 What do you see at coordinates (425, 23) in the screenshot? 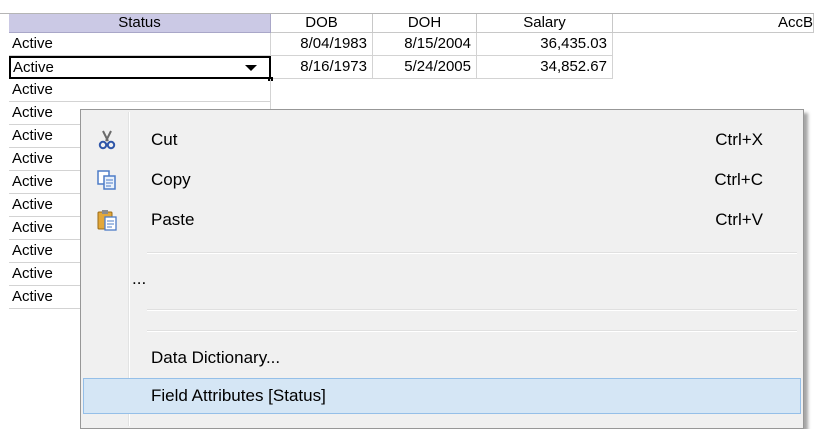
I see `column-header-doh: DOH` at bounding box center [425, 23].